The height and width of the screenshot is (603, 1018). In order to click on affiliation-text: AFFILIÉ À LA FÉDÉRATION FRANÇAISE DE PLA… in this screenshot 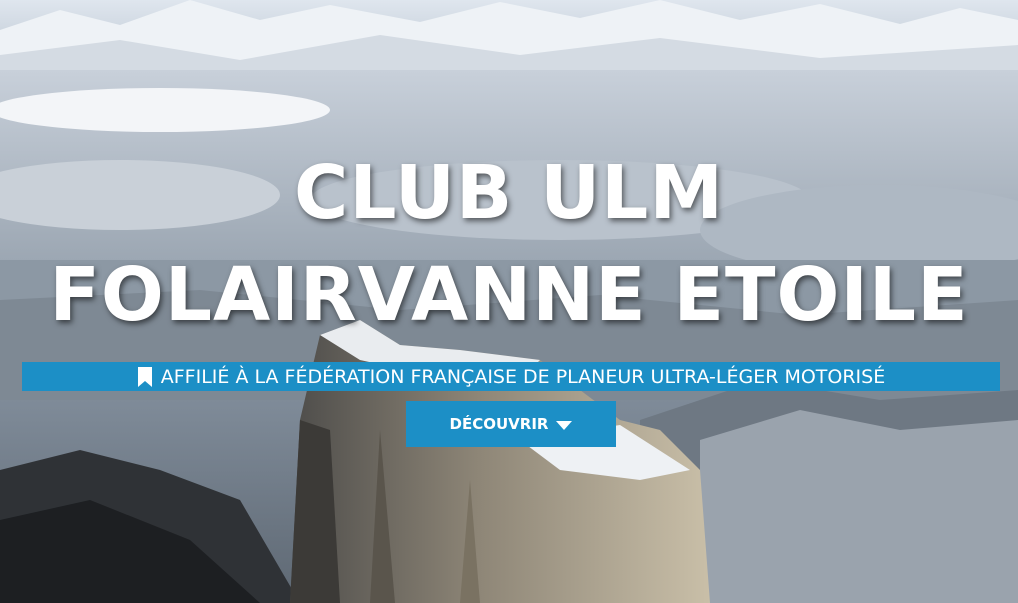, I will do `click(523, 376)`.